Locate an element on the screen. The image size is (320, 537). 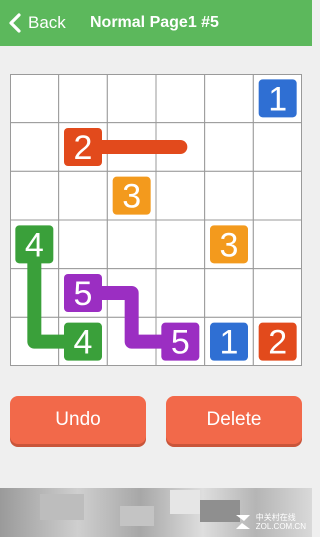
top-bar: Back Normal Page1 #5 is located at coordinates (156, 23).